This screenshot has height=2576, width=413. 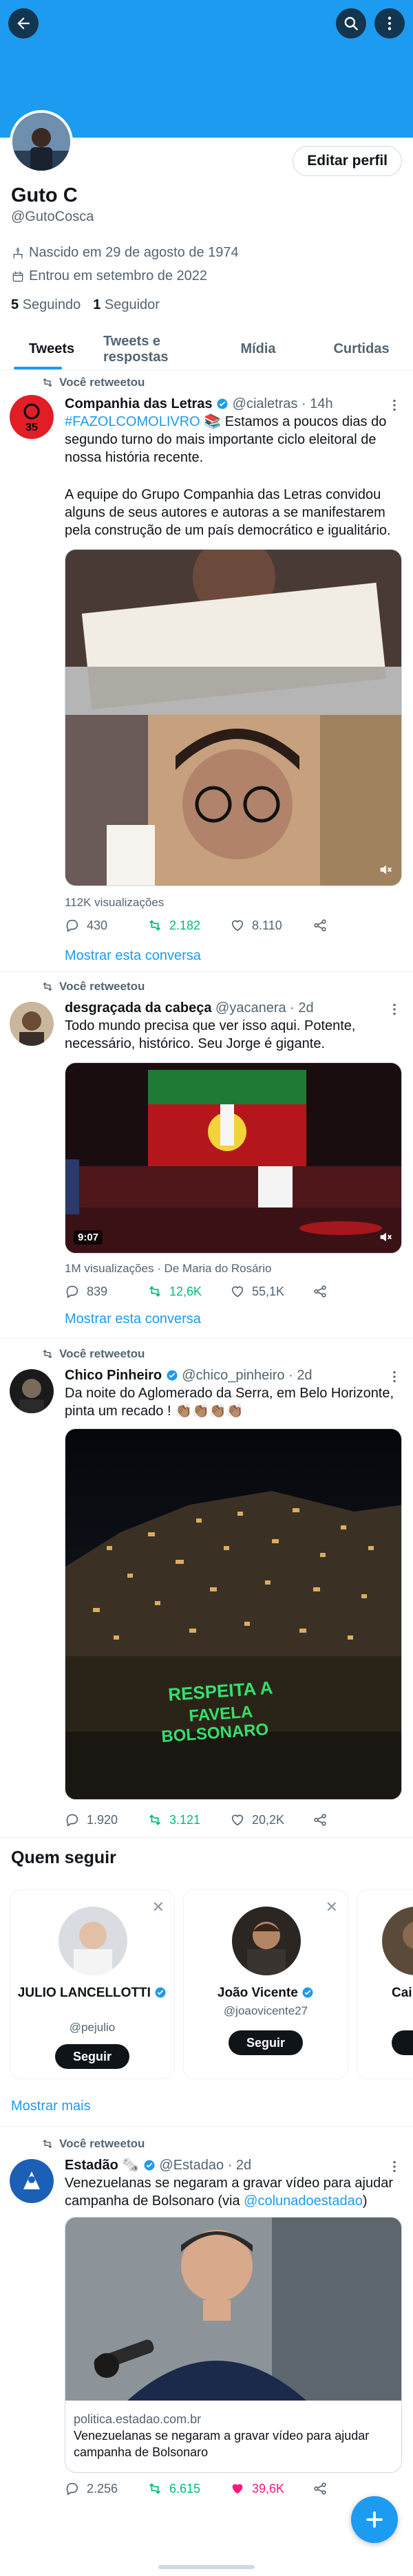 What do you see at coordinates (51, 349) in the screenshot?
I see `tab-tweets: Tweets` at bounding box center [51, 349].